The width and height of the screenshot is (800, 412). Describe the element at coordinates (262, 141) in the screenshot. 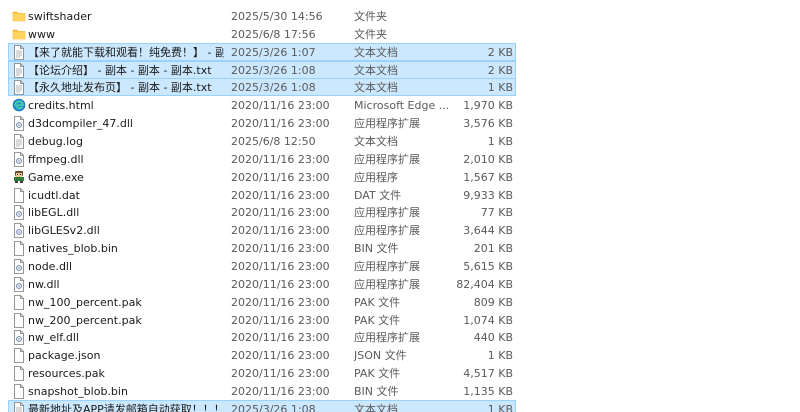

I see `file-row: debug.log 2025/6/8 12:50 文本文档 1 KB` at that location.